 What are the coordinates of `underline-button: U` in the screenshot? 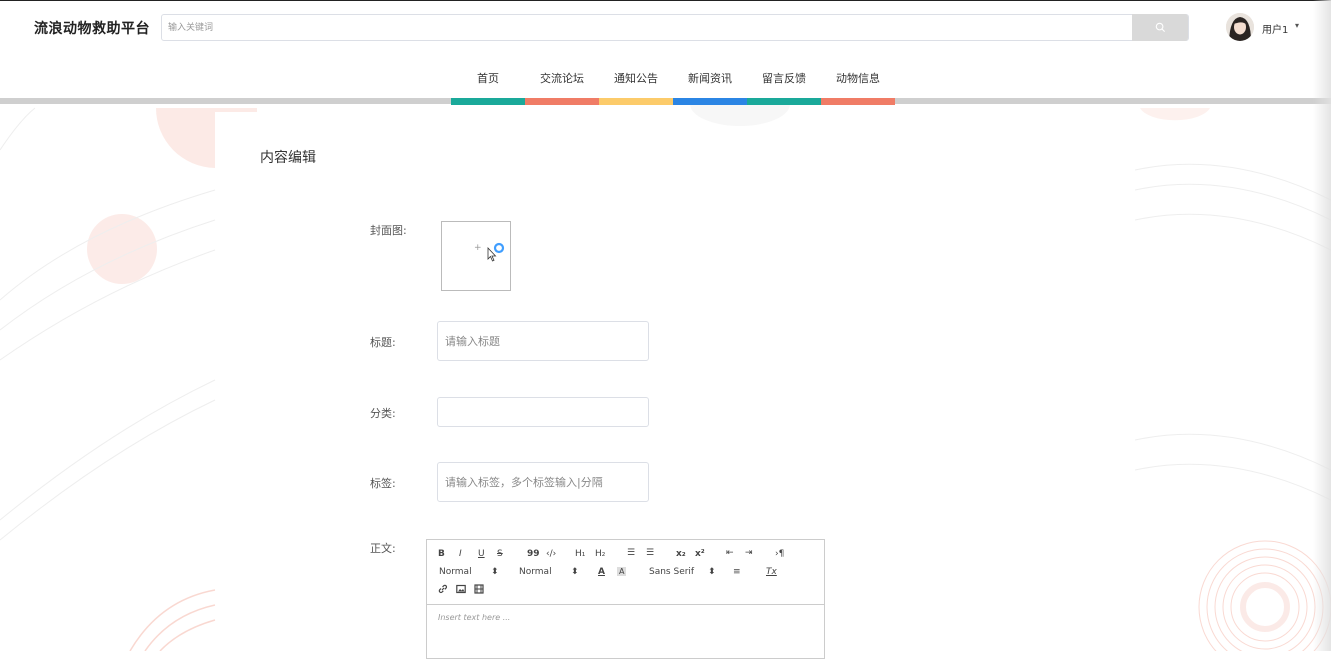 It's located at (481, 554).